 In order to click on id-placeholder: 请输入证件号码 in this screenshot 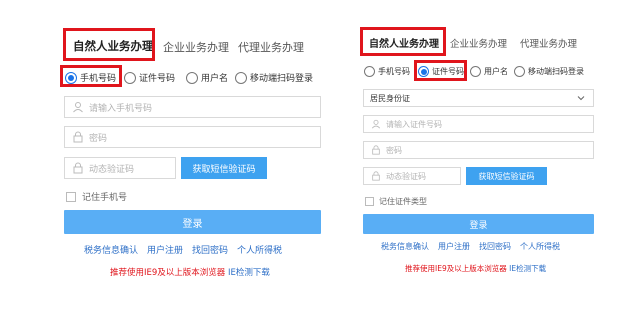, I will do `click(414, 124)`.